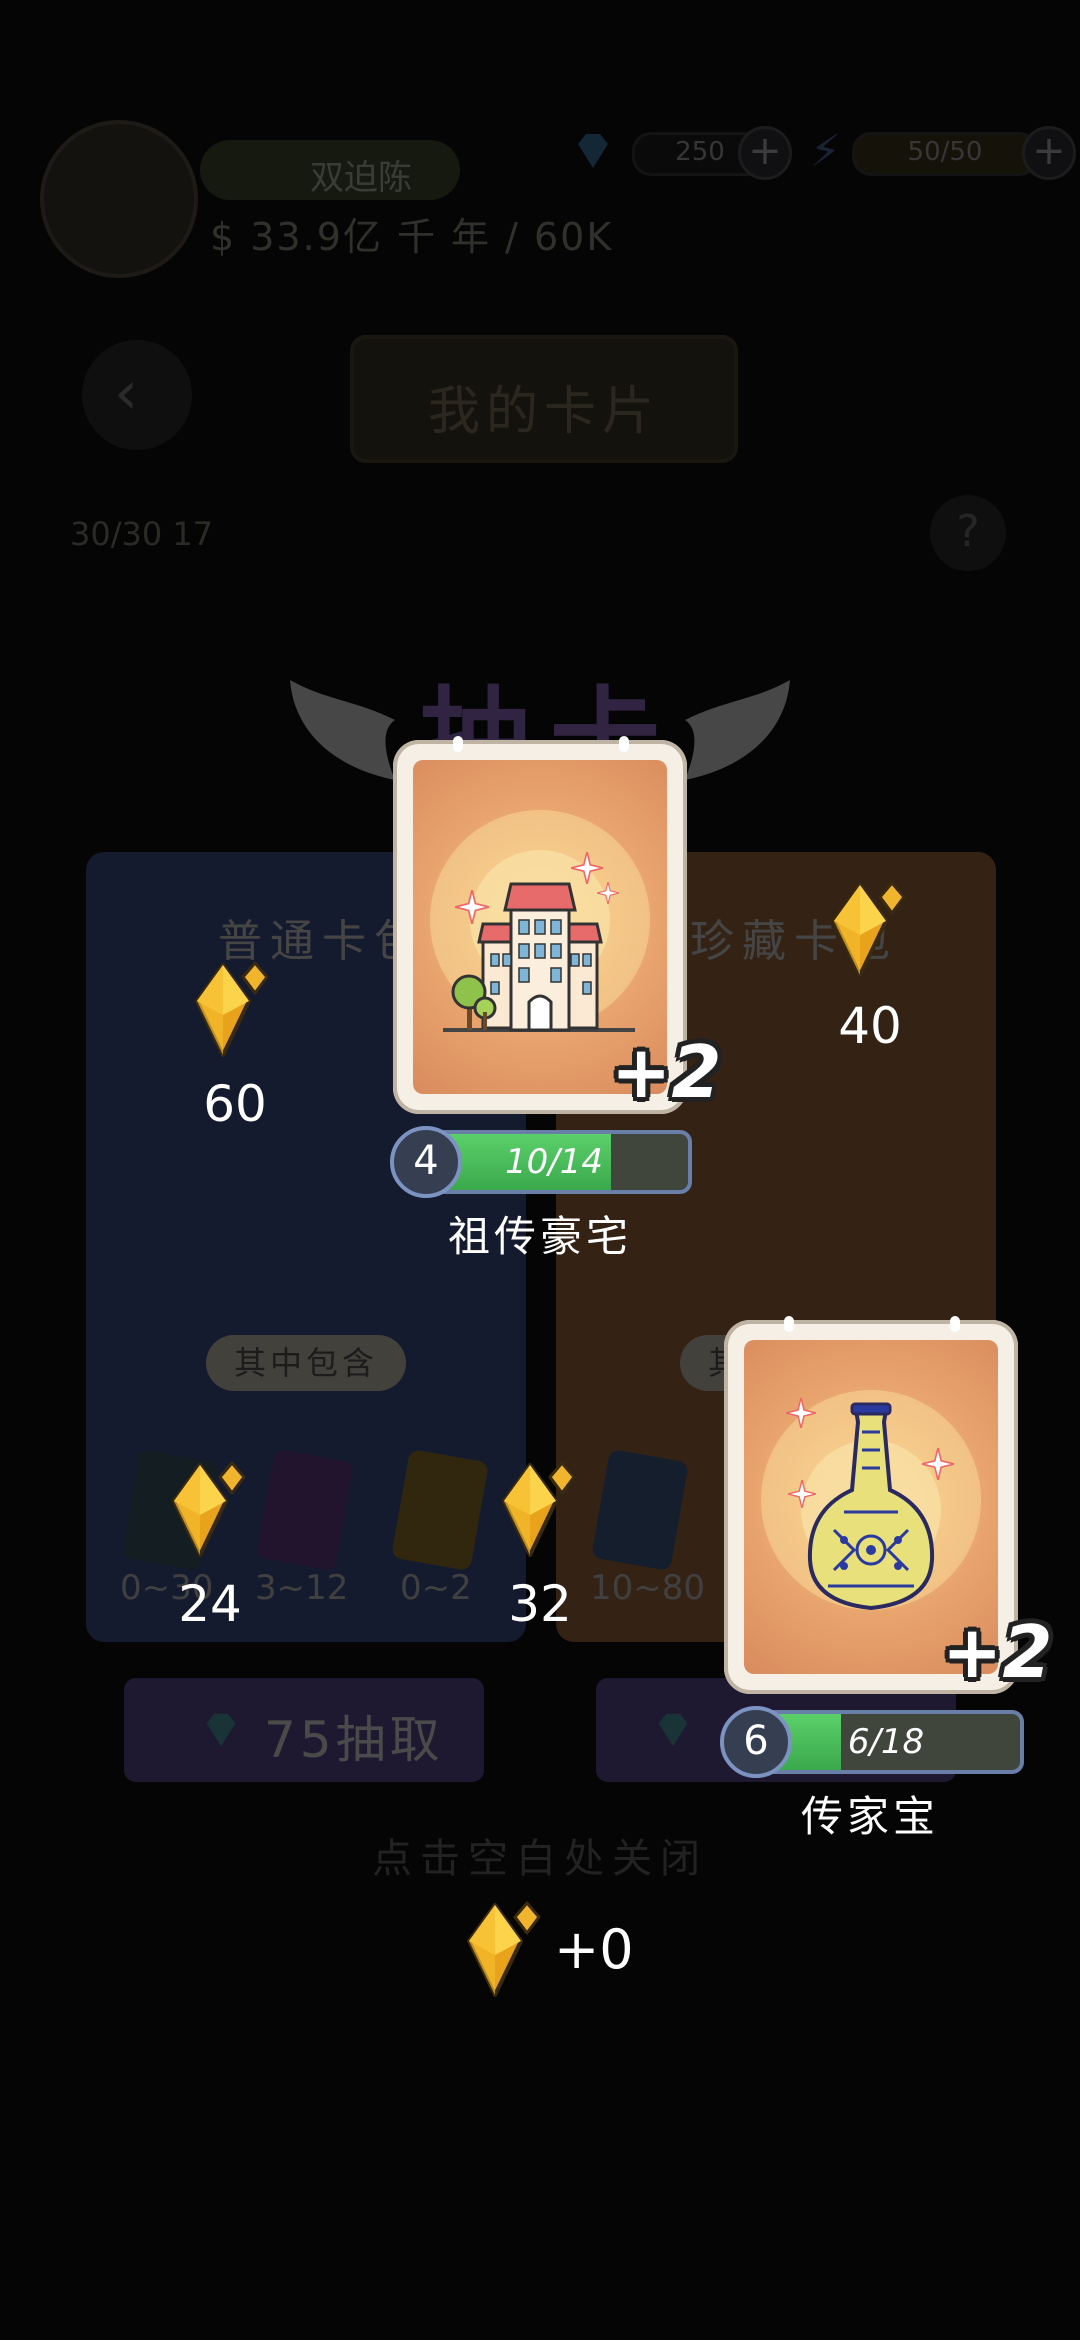  Describe the element at coordinates (1049, 153) in the screenshot. I see `add-energy-button: +` at that location.